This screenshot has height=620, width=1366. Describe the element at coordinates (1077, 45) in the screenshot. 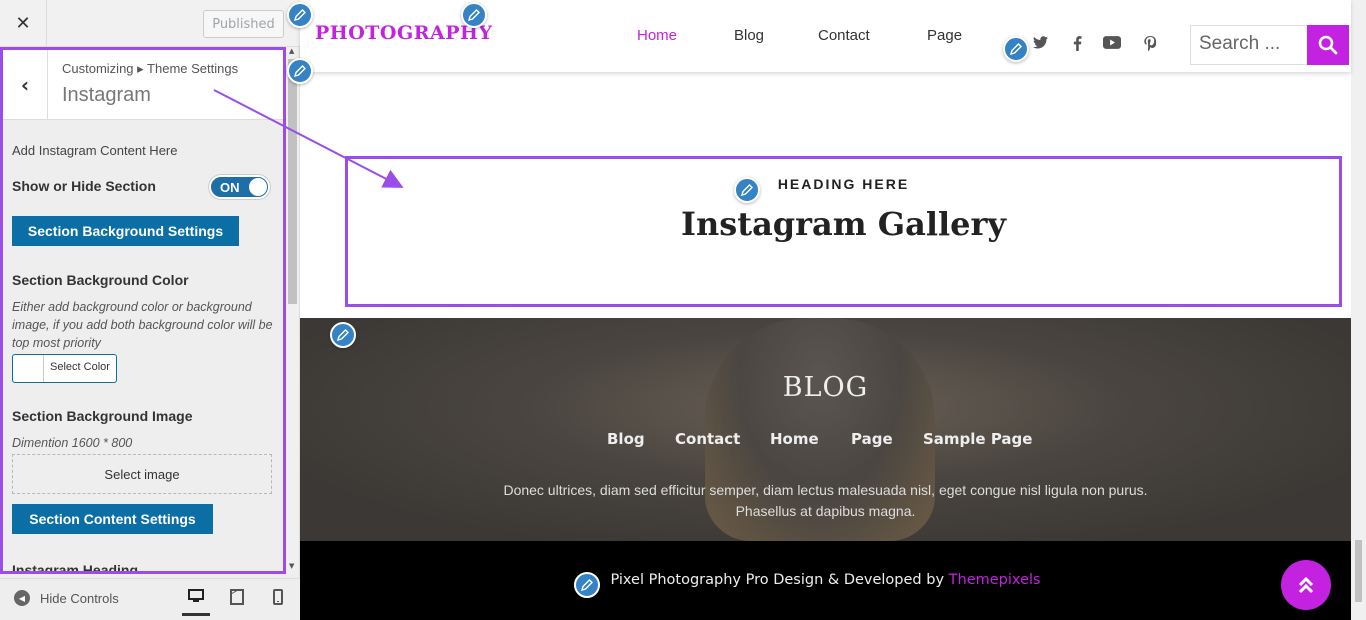

I see `facebook-icon` at that location.